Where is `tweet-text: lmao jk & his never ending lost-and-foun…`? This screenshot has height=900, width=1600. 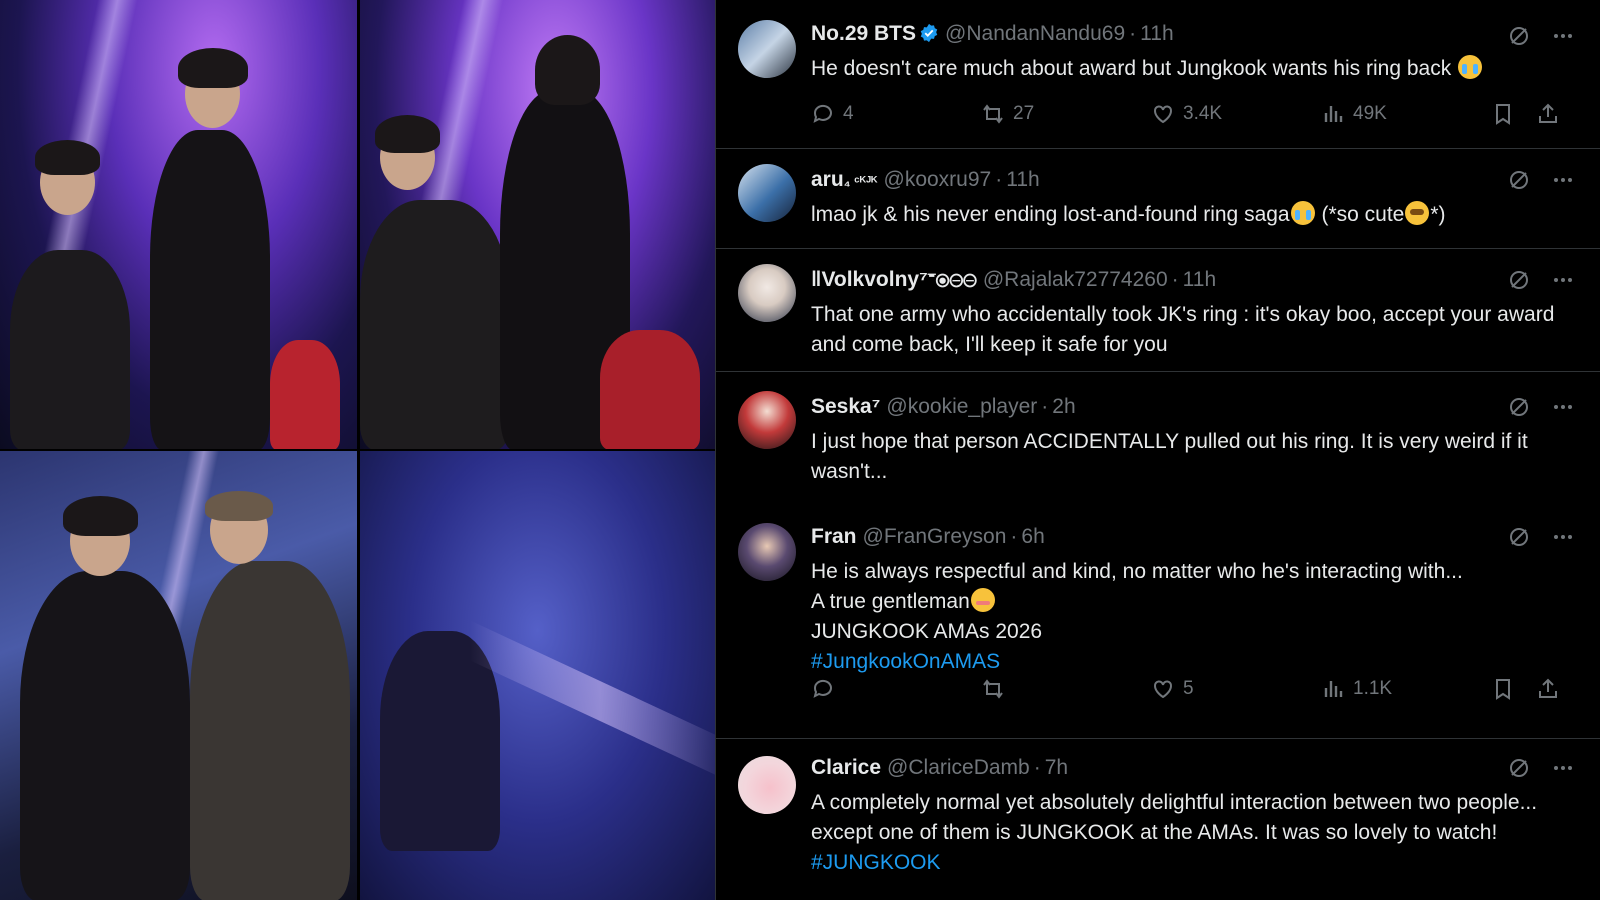
tweet-text: lmao jk & his never ending lost-and-foun… is located at coordinates (1128, 213).